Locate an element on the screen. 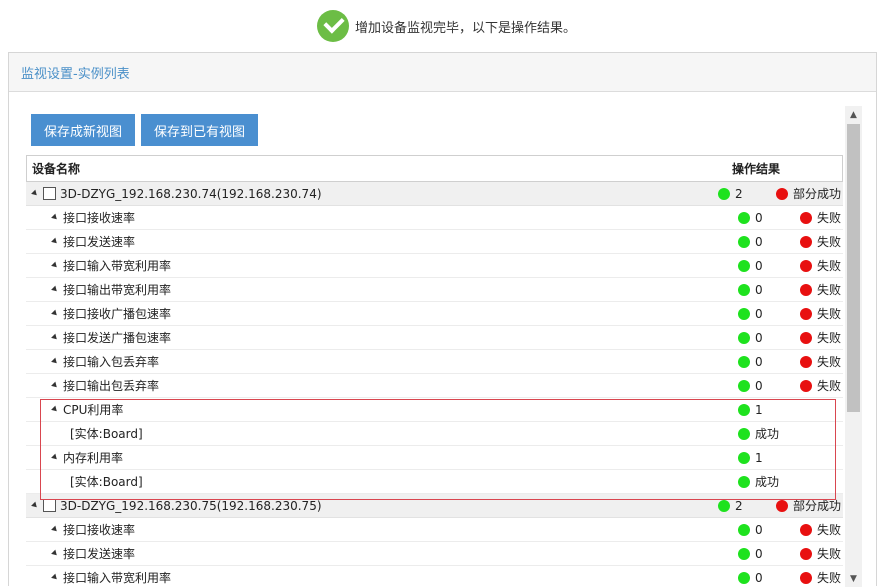  scroll-up-arrow-icon: ▲ is located at coordinates (853, 114).